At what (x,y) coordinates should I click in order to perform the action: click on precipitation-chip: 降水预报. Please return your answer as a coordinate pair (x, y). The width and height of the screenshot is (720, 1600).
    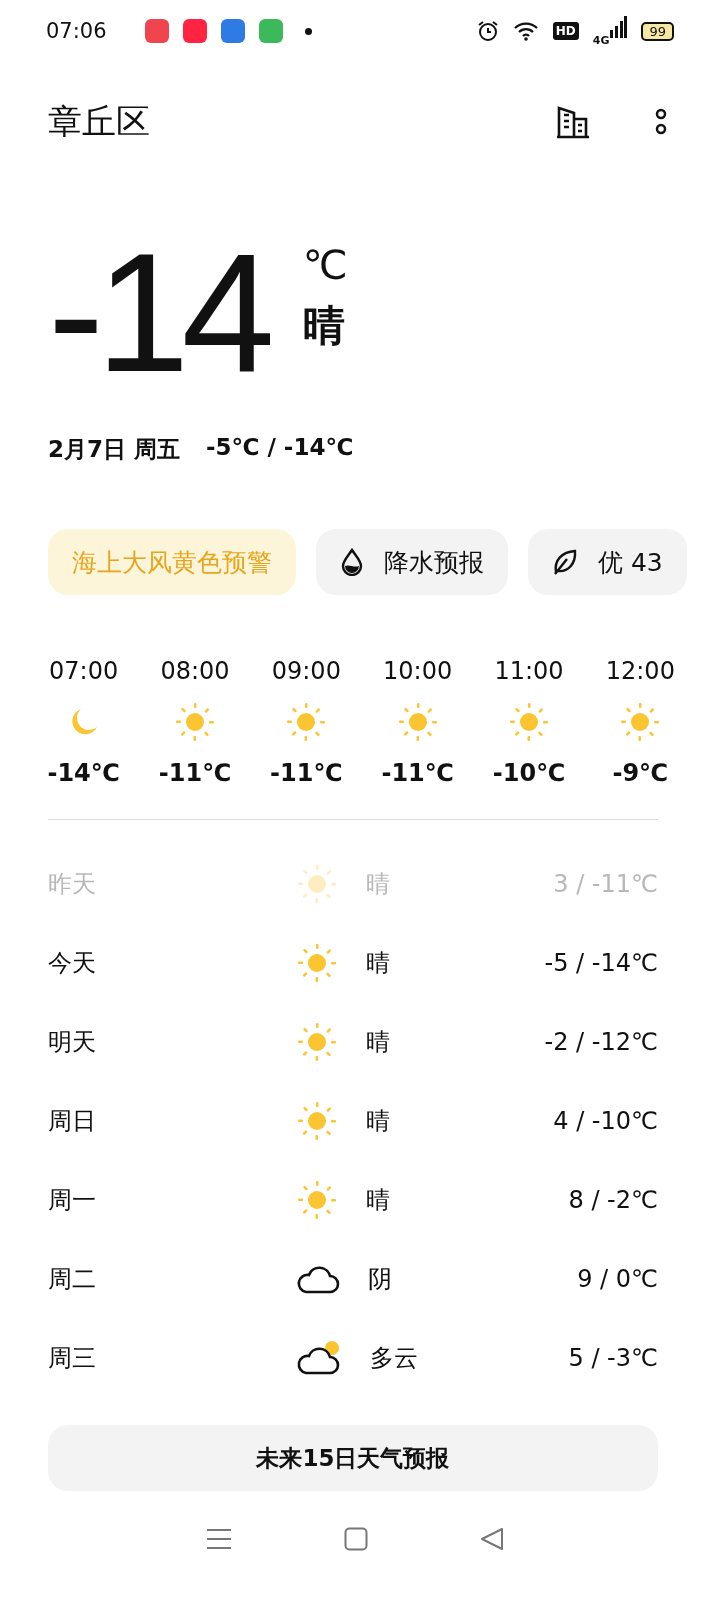
    Looking at the image, I should click on (412, 562).